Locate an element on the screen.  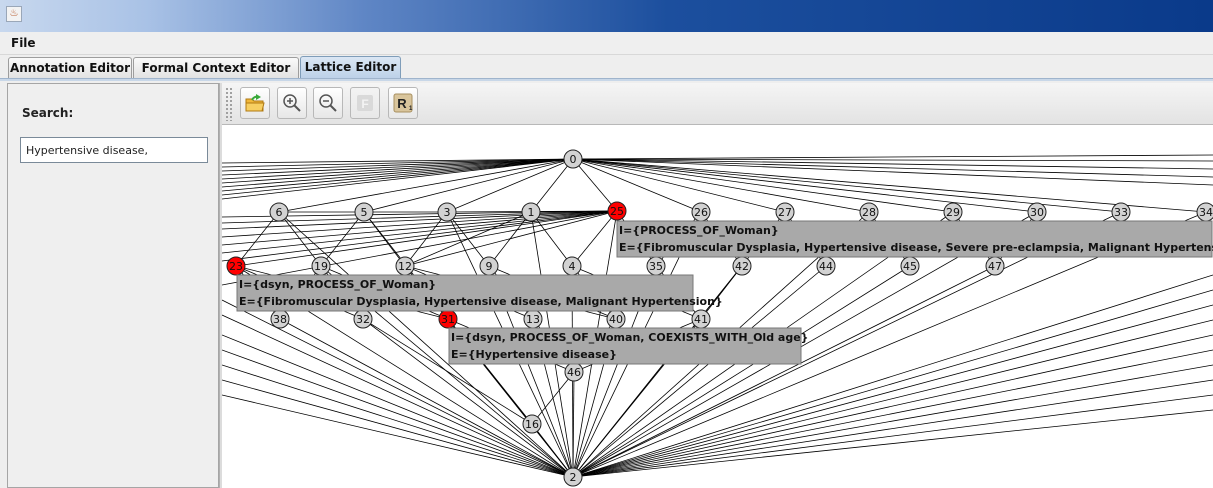
lattice-node-47: 47 is located at coordinates (995, 266).